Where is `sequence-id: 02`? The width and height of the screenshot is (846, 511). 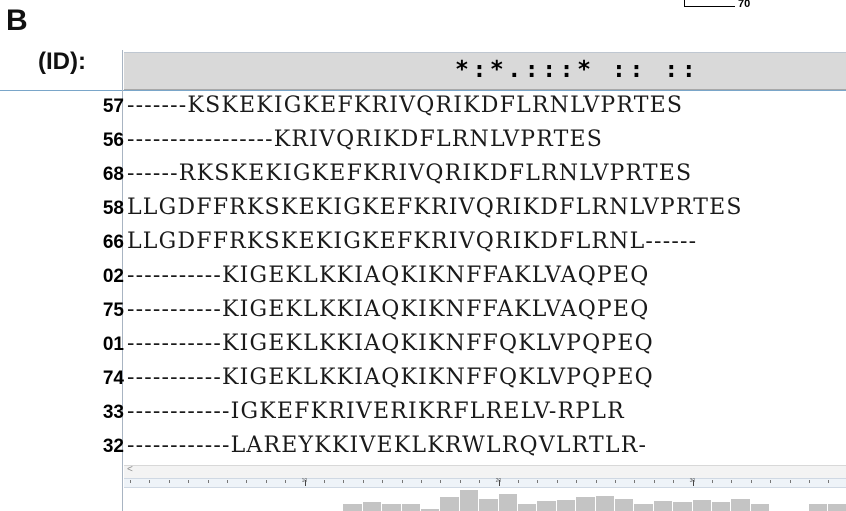 sequence-id: 02 is located at coordinates (113, 276).